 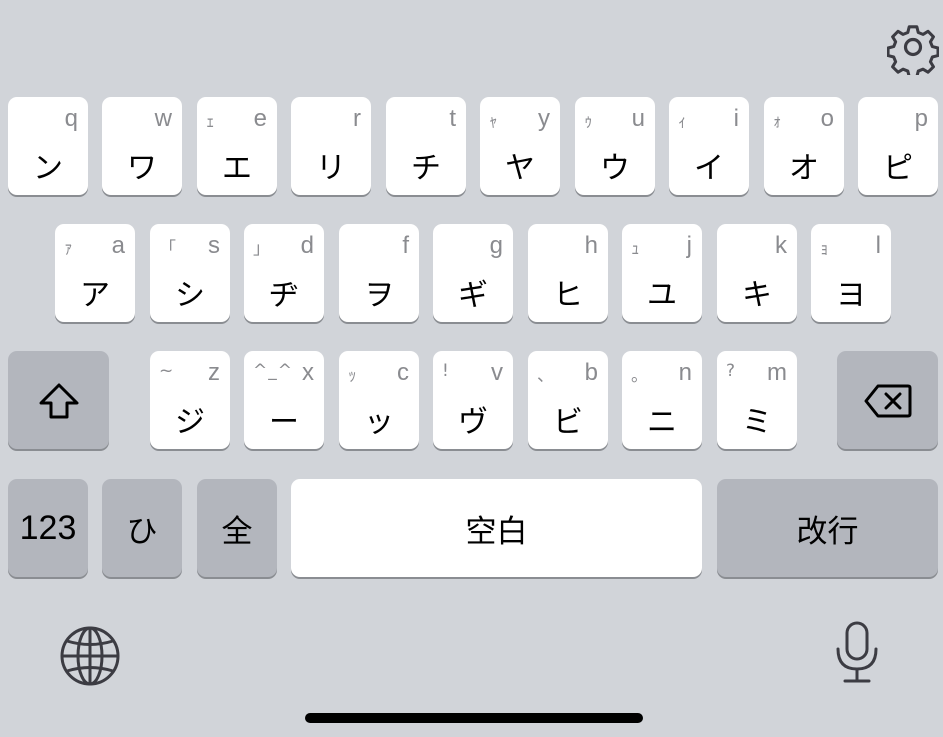 What do you see at coordinates (284, 295) in the screenshot?
I see `key-kana-label: ヂ` at bounding box center [284, 295].